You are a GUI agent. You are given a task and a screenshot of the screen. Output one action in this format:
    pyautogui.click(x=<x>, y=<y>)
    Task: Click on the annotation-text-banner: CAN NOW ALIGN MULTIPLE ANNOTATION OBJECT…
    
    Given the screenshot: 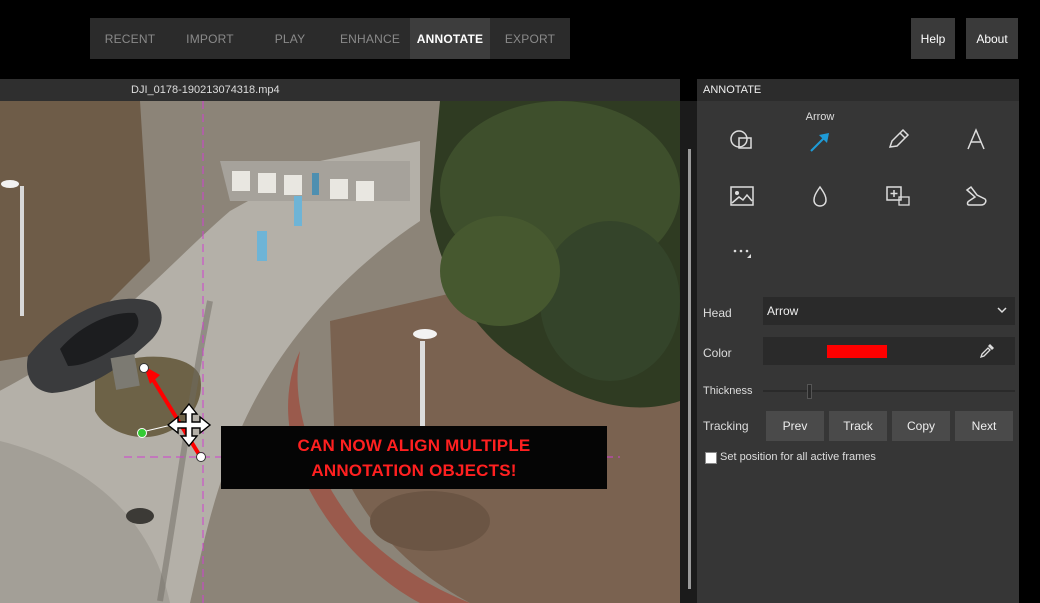 What is the action you would take?
    pyautogui.click(x=414, y=457)
    